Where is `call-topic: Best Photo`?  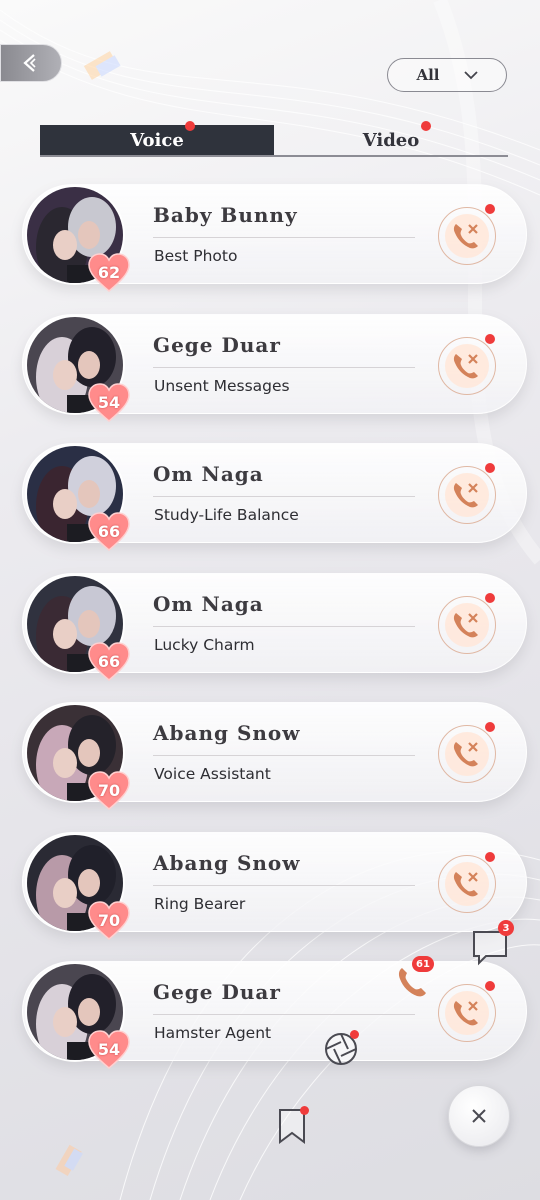 call-topic: Best Photo is located at coordinates (196, 256).